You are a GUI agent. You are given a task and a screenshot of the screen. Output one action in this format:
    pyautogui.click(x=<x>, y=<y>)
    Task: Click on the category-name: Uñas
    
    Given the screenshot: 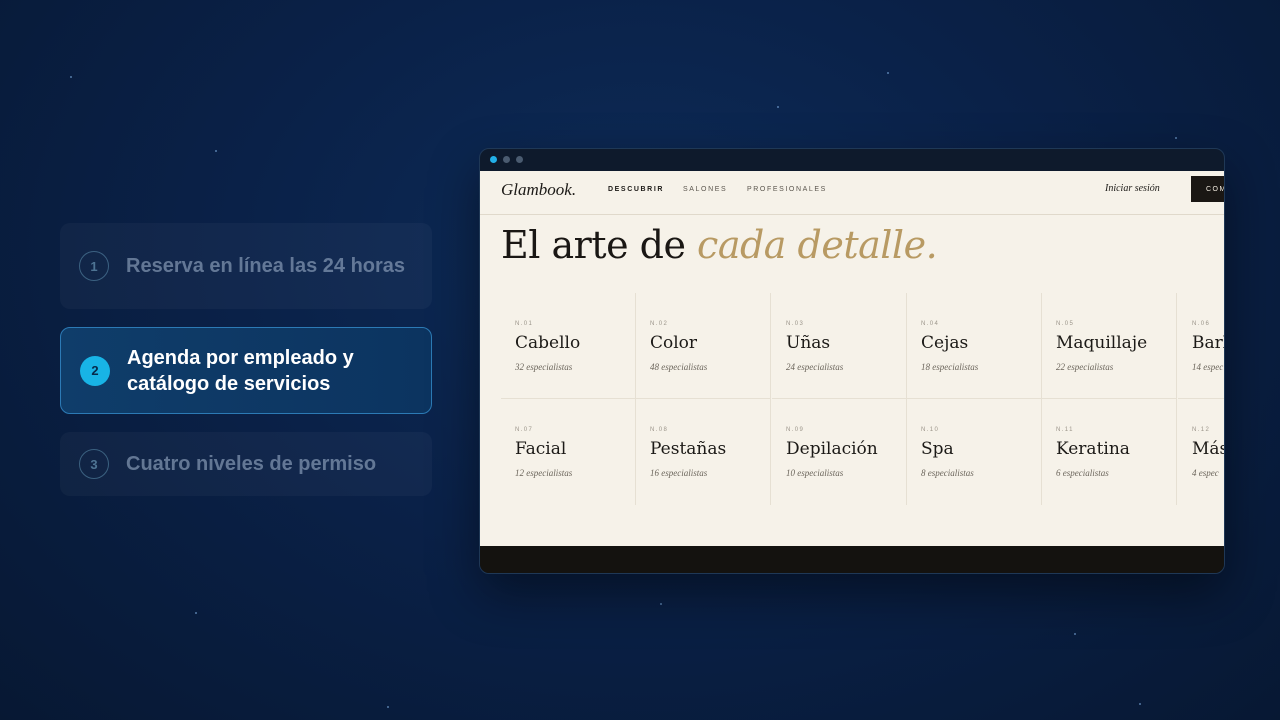 What is the action you would take?
    pyautogui.click(x=808, y=343)
    